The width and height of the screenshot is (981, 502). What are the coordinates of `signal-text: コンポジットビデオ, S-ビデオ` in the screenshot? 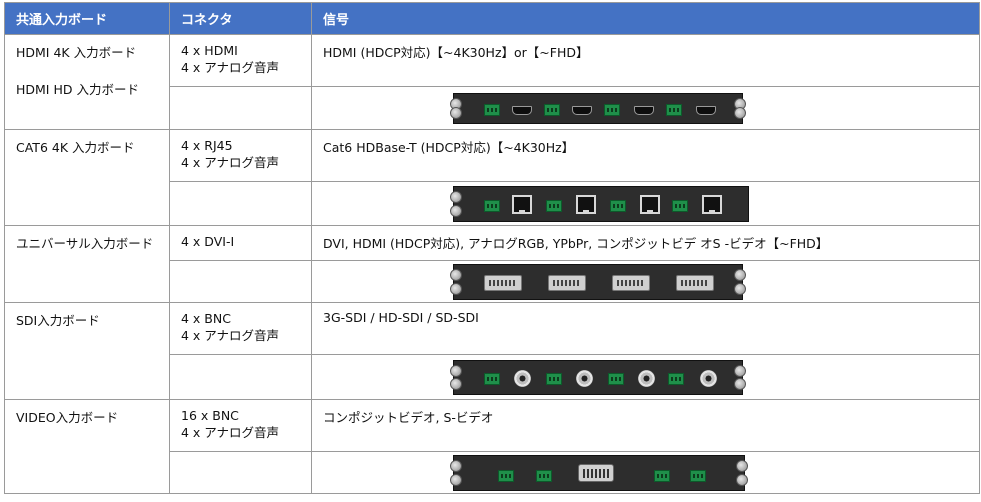 It's located at (408, 417).